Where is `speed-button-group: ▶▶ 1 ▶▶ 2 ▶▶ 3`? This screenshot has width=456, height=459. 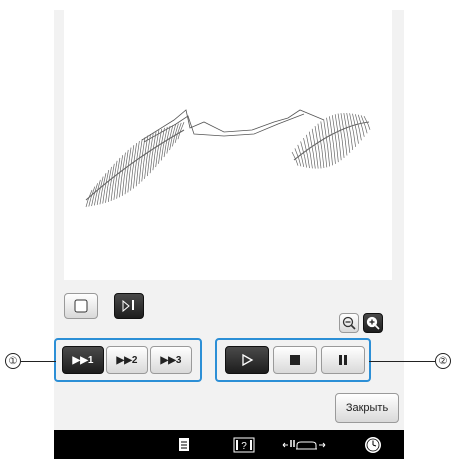 speed-button-group: ▶▶ 1 ▶▶ 2 ▶▶ 3 is located at coordinates (128, 360).